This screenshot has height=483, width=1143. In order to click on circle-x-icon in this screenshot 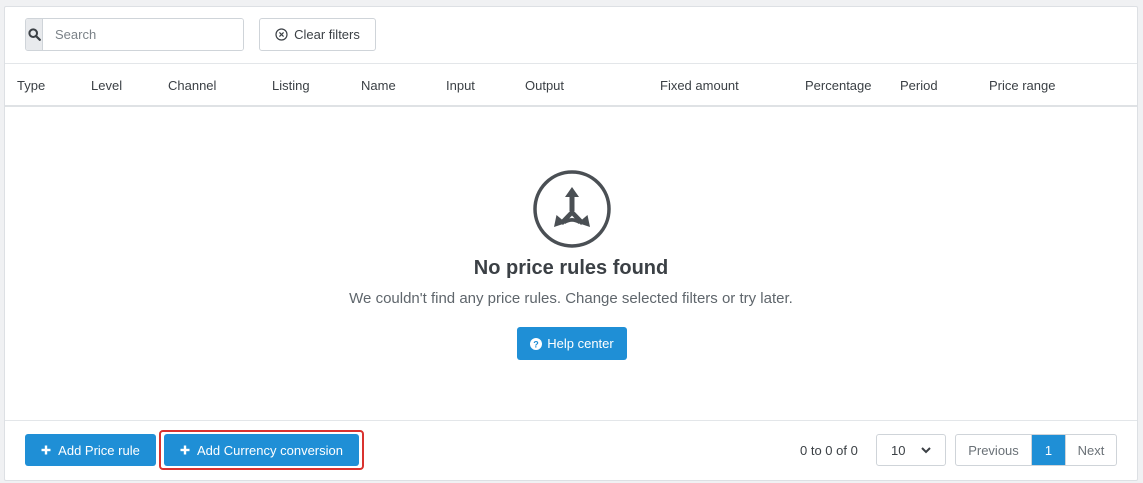, I will do `click(281, 34)`.